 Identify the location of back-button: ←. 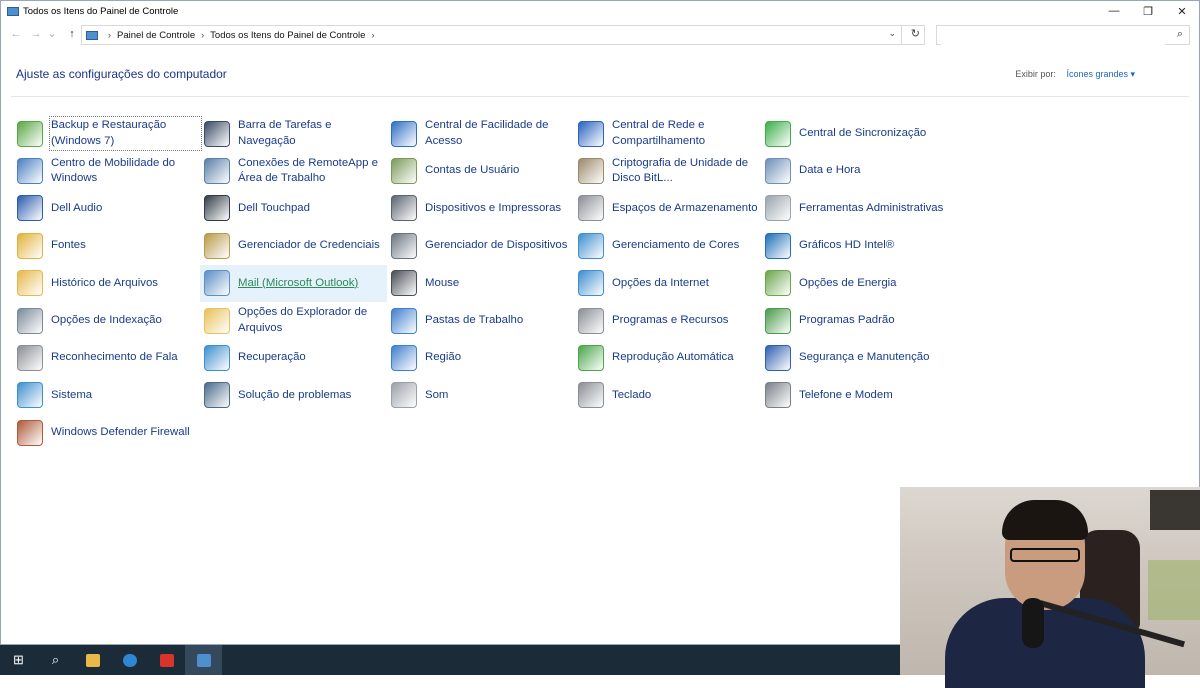
(16, 34).